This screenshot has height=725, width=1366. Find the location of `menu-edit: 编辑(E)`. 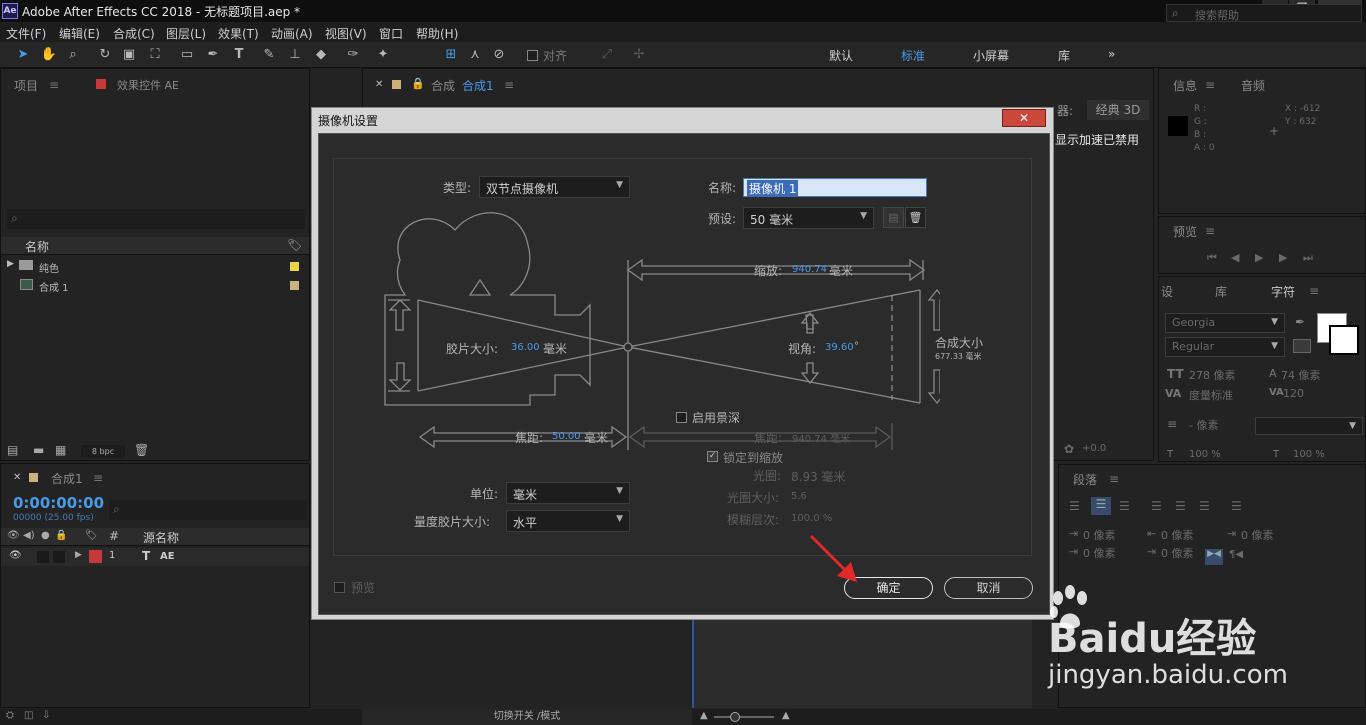

menu-edit: 编辑(E) is located at coordinates (79, 33).